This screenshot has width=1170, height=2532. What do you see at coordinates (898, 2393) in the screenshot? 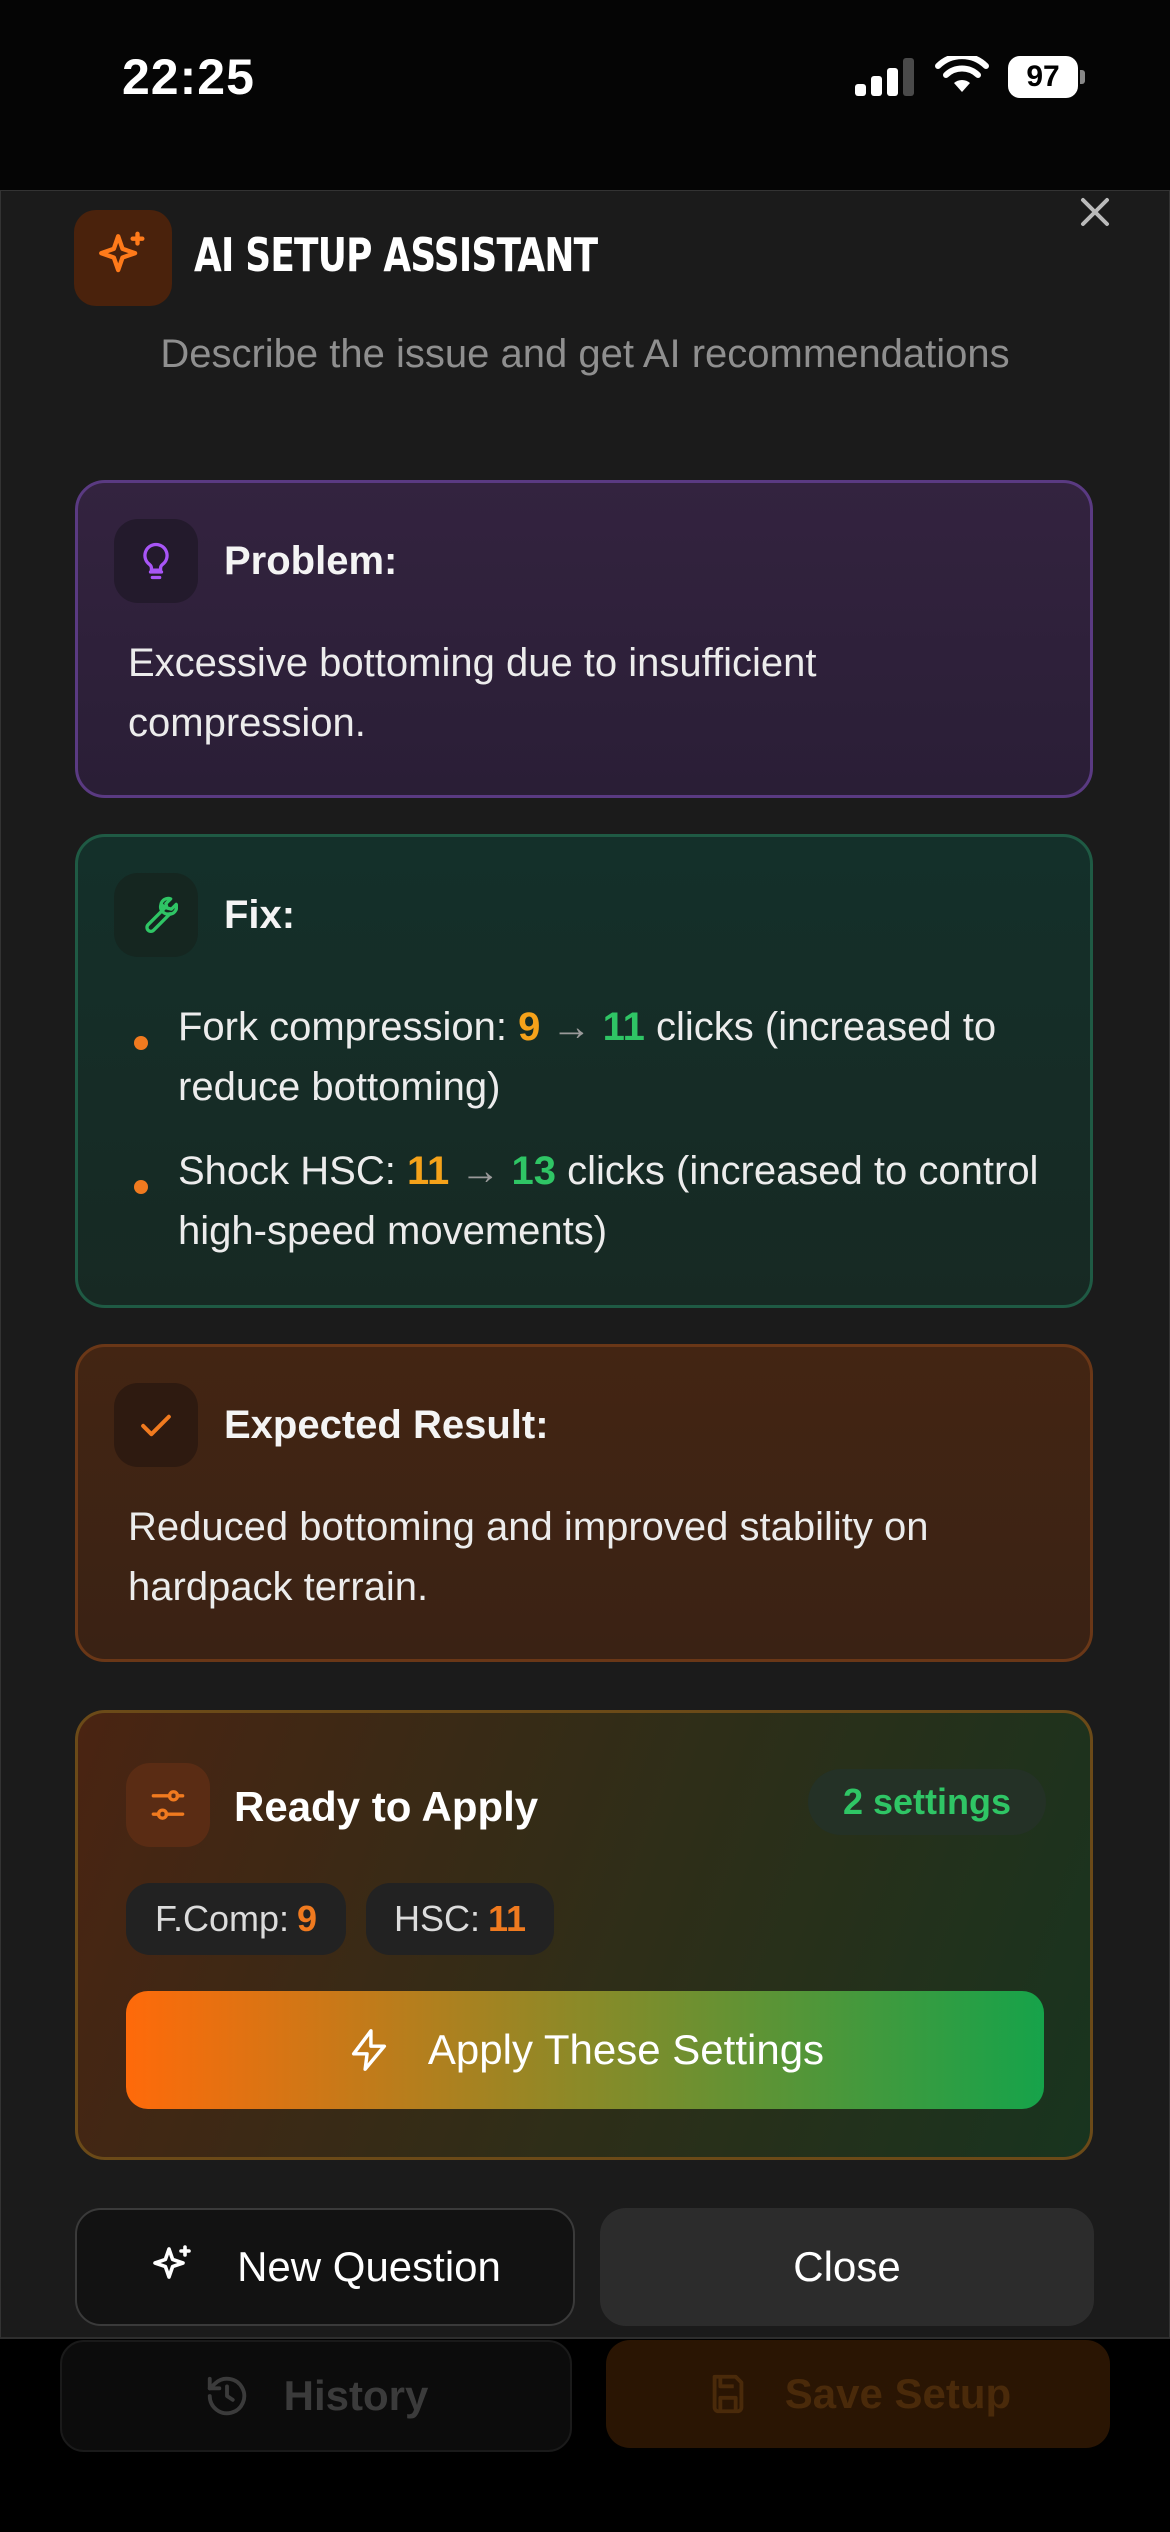
I see `save-setup-label: Save Setup` at bounding box center [898, 2393].